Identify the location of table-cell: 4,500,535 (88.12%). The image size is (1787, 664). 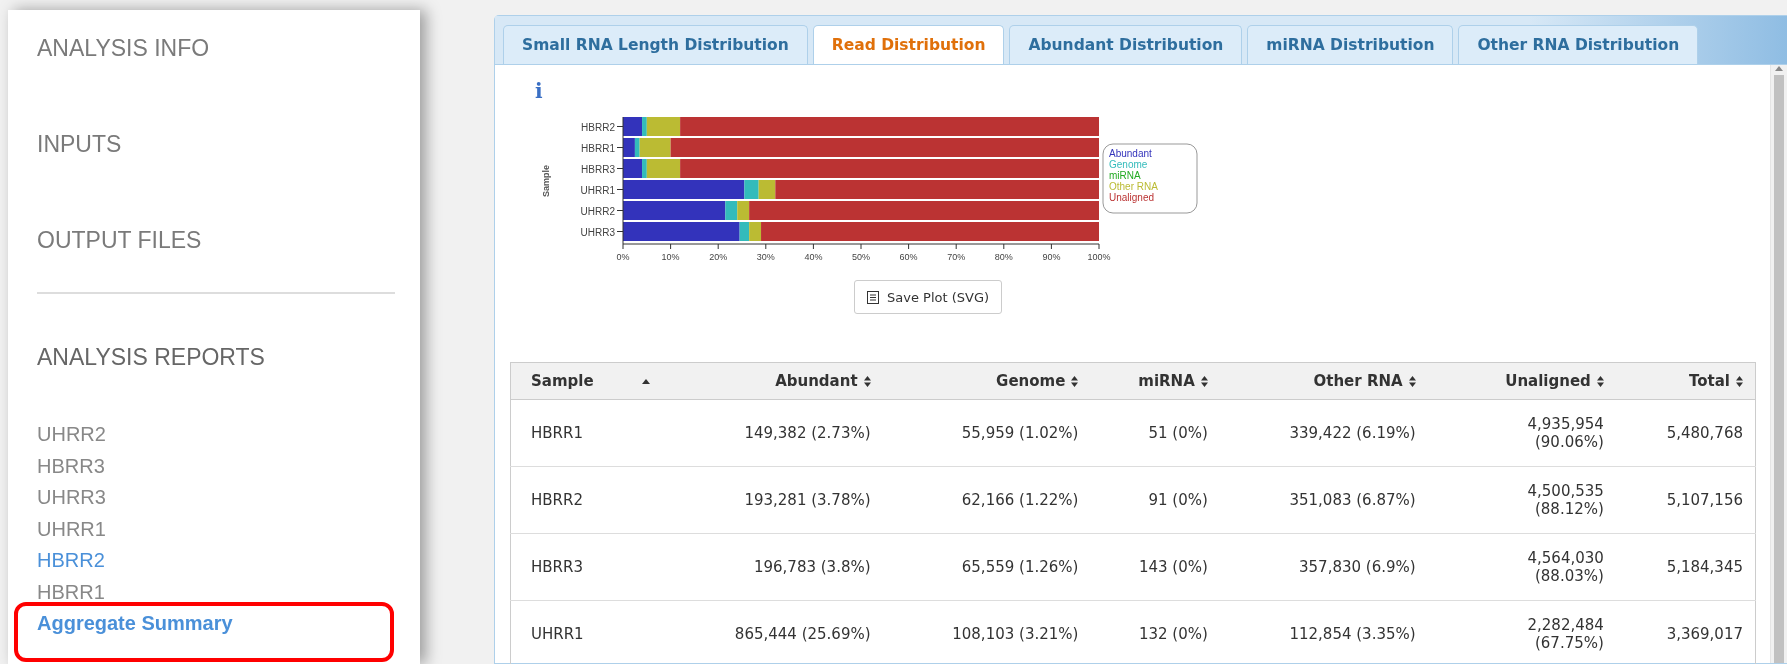
(1521, 500).